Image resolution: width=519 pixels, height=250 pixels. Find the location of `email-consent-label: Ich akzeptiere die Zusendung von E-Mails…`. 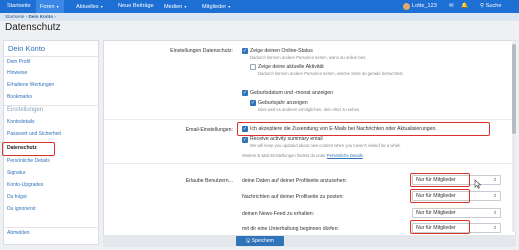

email-consent-label: Ich akzeptiere die Zusendung von E-Mails… is located at coordinates (343, 129).